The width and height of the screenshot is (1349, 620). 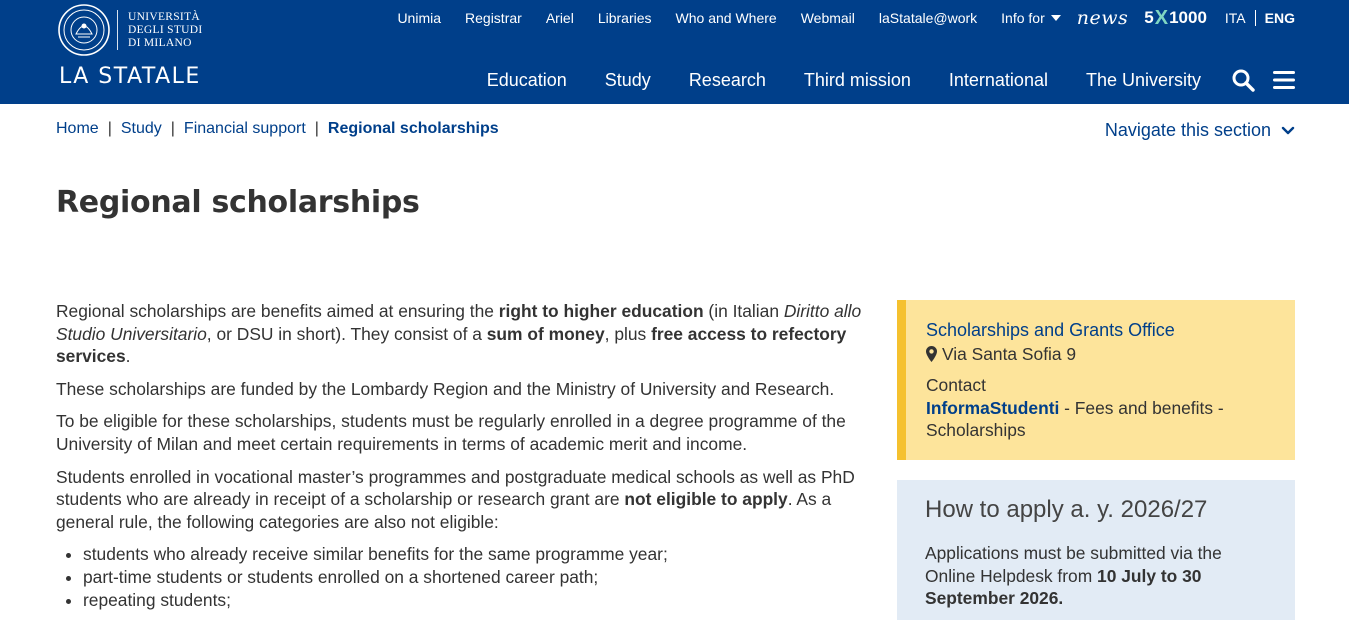 I want to click on search-icon, so click(x=1243, y=80).